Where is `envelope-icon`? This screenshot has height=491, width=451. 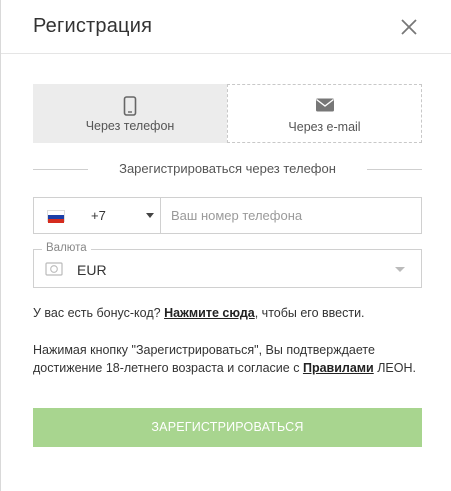
envelope-icon is located at coordinates (325, 106).